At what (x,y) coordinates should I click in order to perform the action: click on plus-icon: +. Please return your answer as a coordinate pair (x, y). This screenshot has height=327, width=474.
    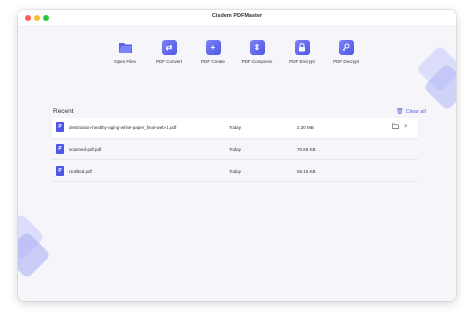
    Looking at the image, I should click on (213, 47).